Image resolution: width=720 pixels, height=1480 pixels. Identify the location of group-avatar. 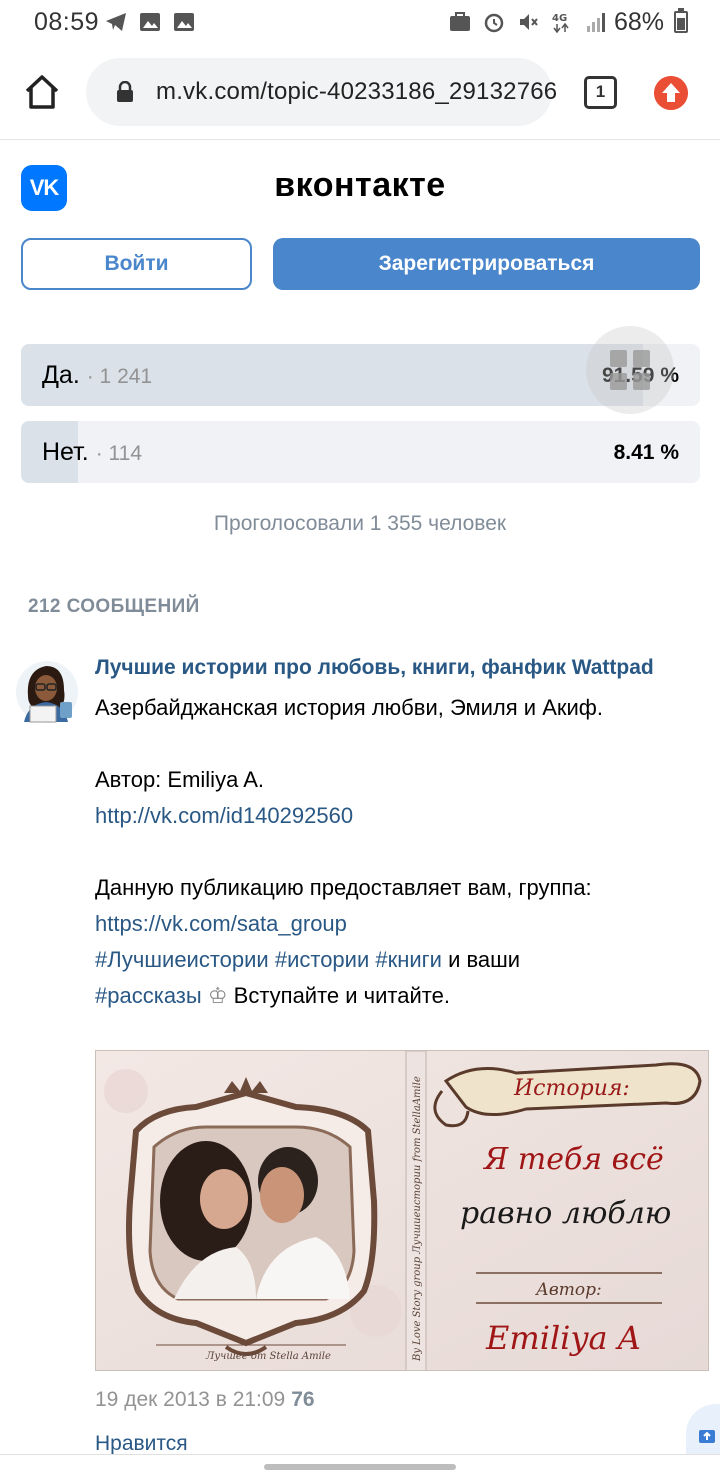
(47, 692).